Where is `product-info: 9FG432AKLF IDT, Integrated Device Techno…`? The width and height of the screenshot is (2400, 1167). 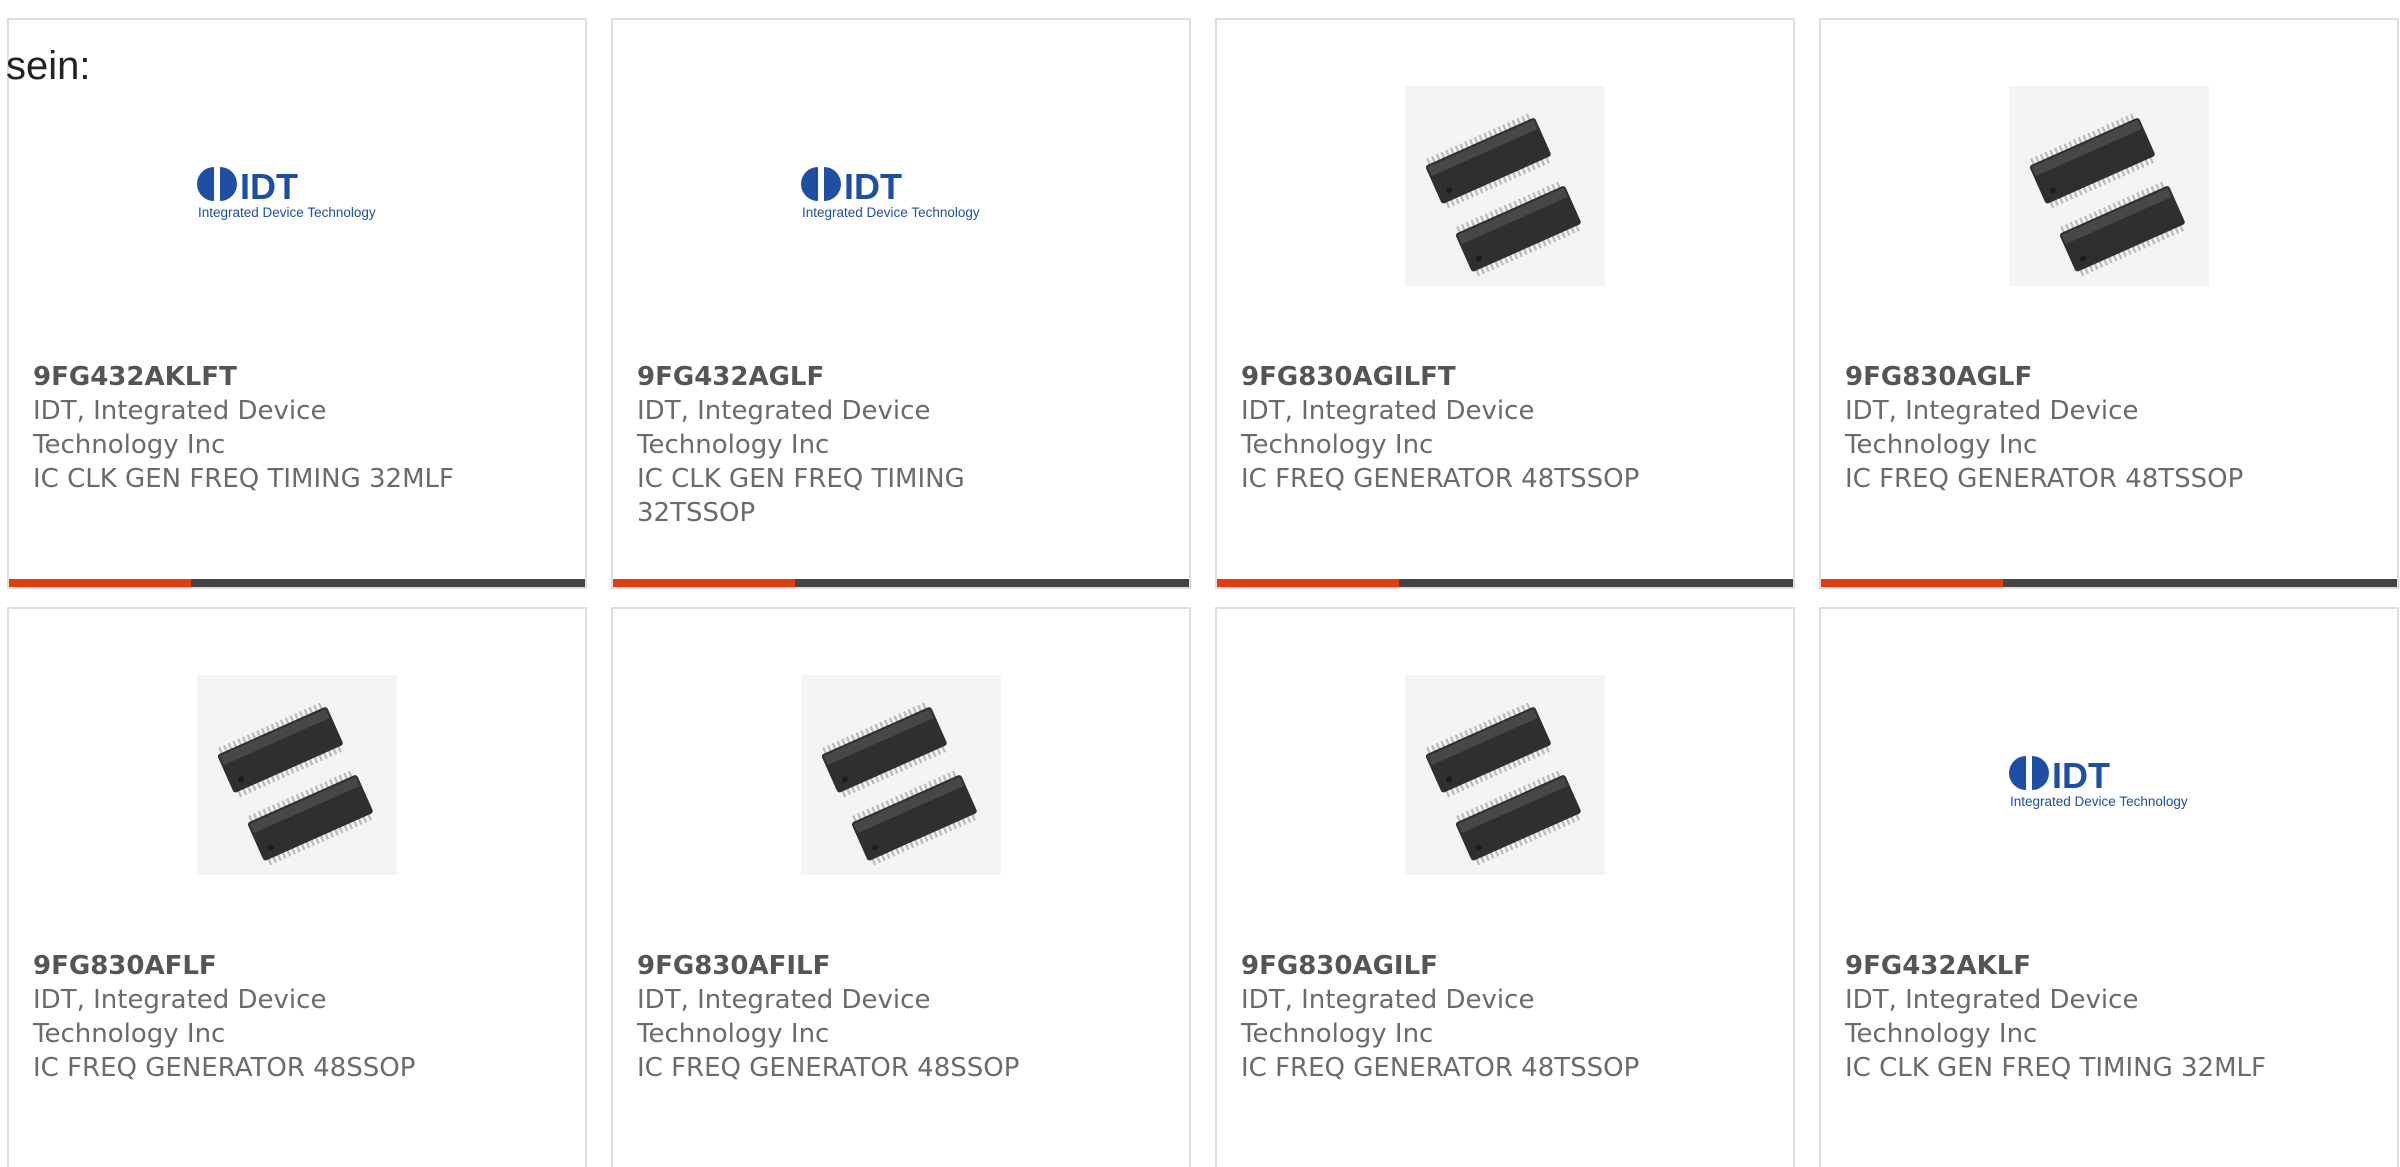
product-info: 9FG432AKLF IDT, Integrated Device Techno… is located at coordinates (2065, 1017).